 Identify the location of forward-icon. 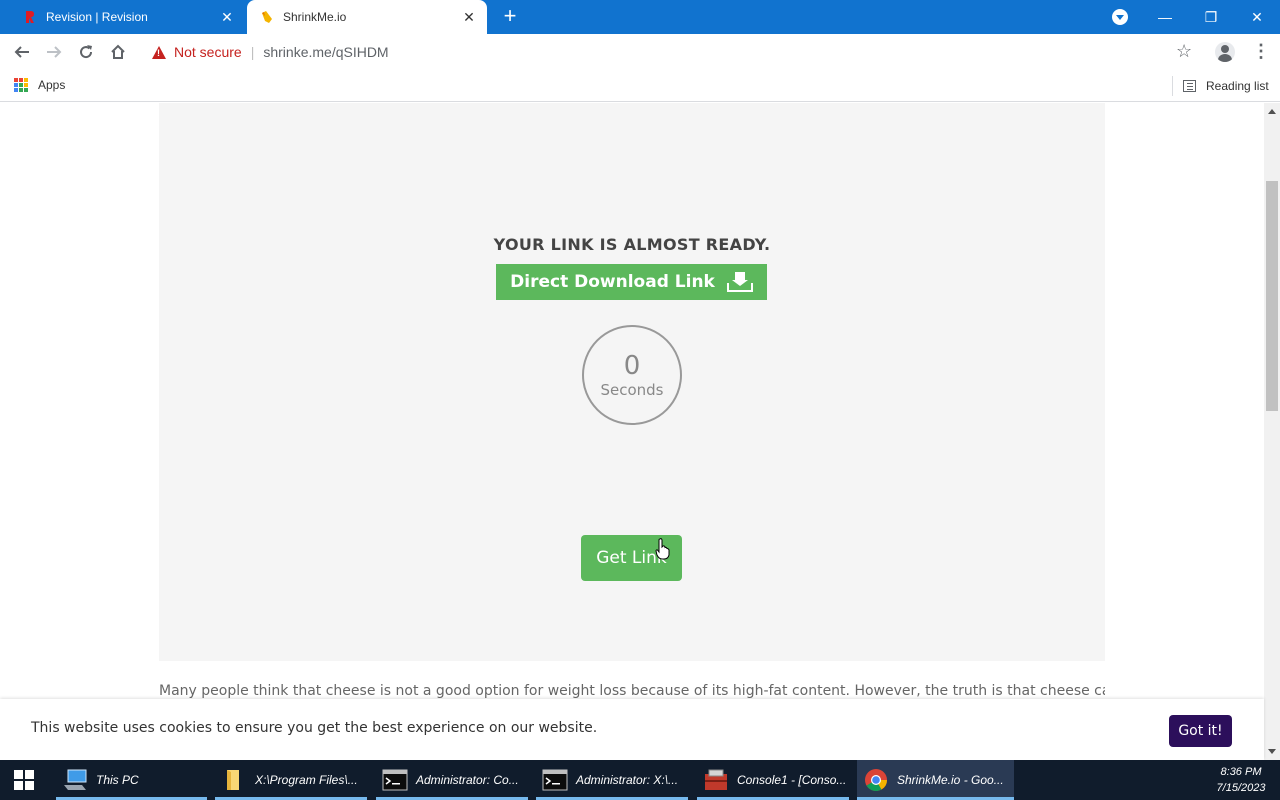
(54, 52).